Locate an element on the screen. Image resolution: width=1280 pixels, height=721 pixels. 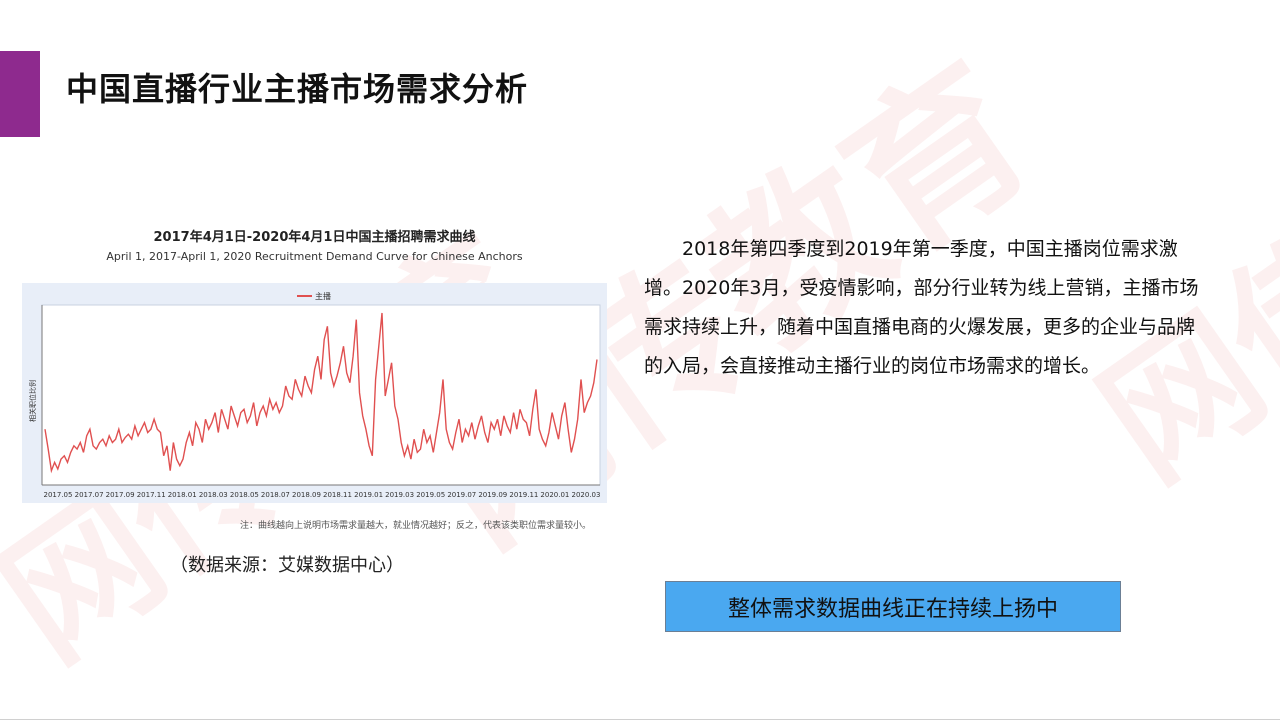
plot-area is located at coordinates (321, 395).